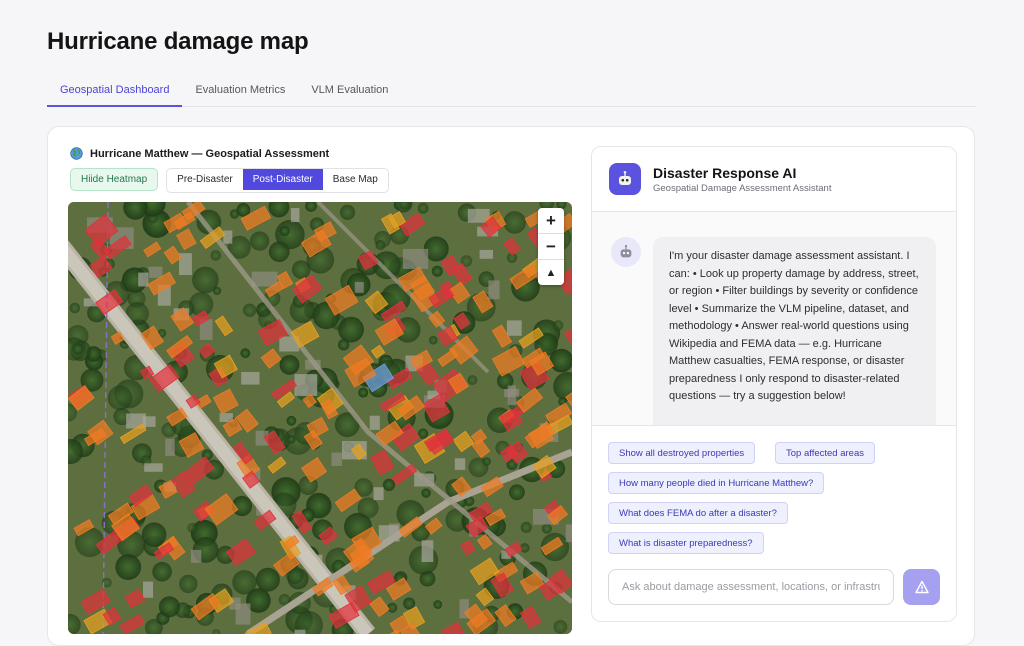 The image size is (1024, 646). What do you see at coordinates (551, 272) in the screenshot?
I see `reset-north-button: ▲` at bounding box center [551, 272].